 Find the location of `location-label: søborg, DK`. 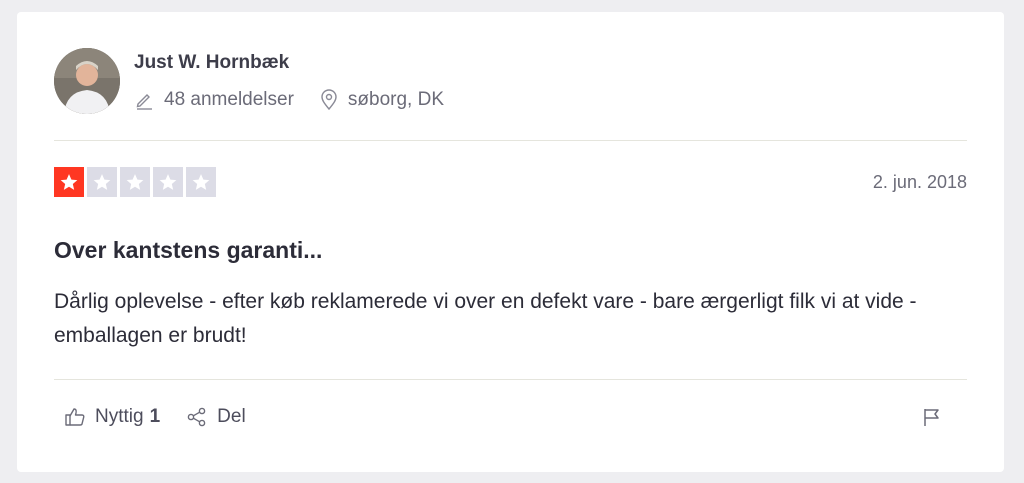

location-label: søborg, DK is located at coordinates (396, 99).